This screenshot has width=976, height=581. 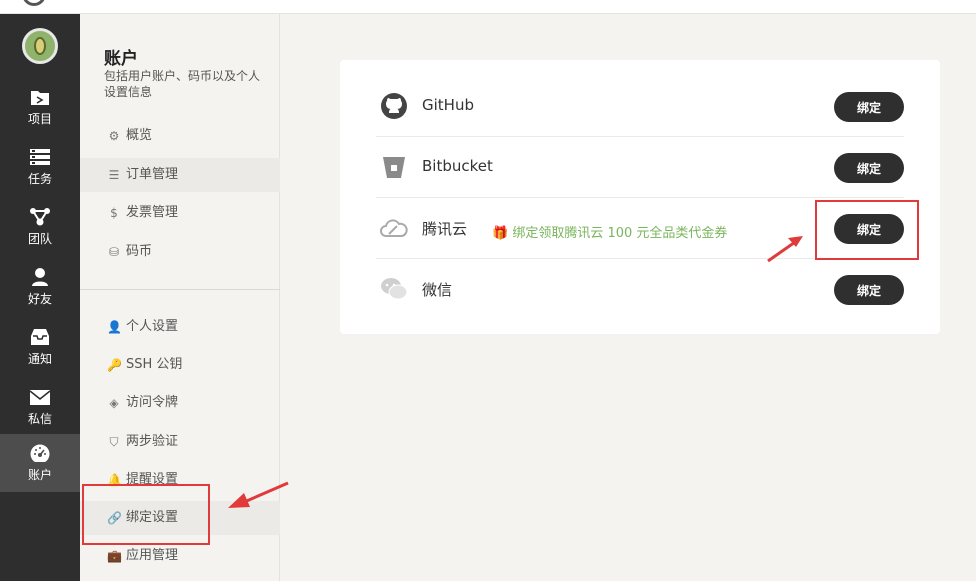 I want to click on nav-item-friends: 好友, so click(x=40, y=287).